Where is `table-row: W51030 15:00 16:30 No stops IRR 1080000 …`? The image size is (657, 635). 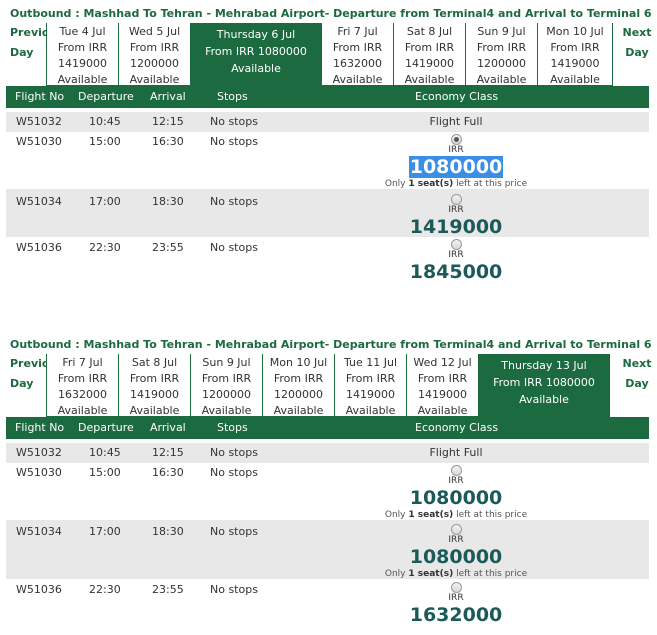
table-row: W51030 15:00 16:30 No stops IRR 1080000 … is located at coordinates (327, 491).